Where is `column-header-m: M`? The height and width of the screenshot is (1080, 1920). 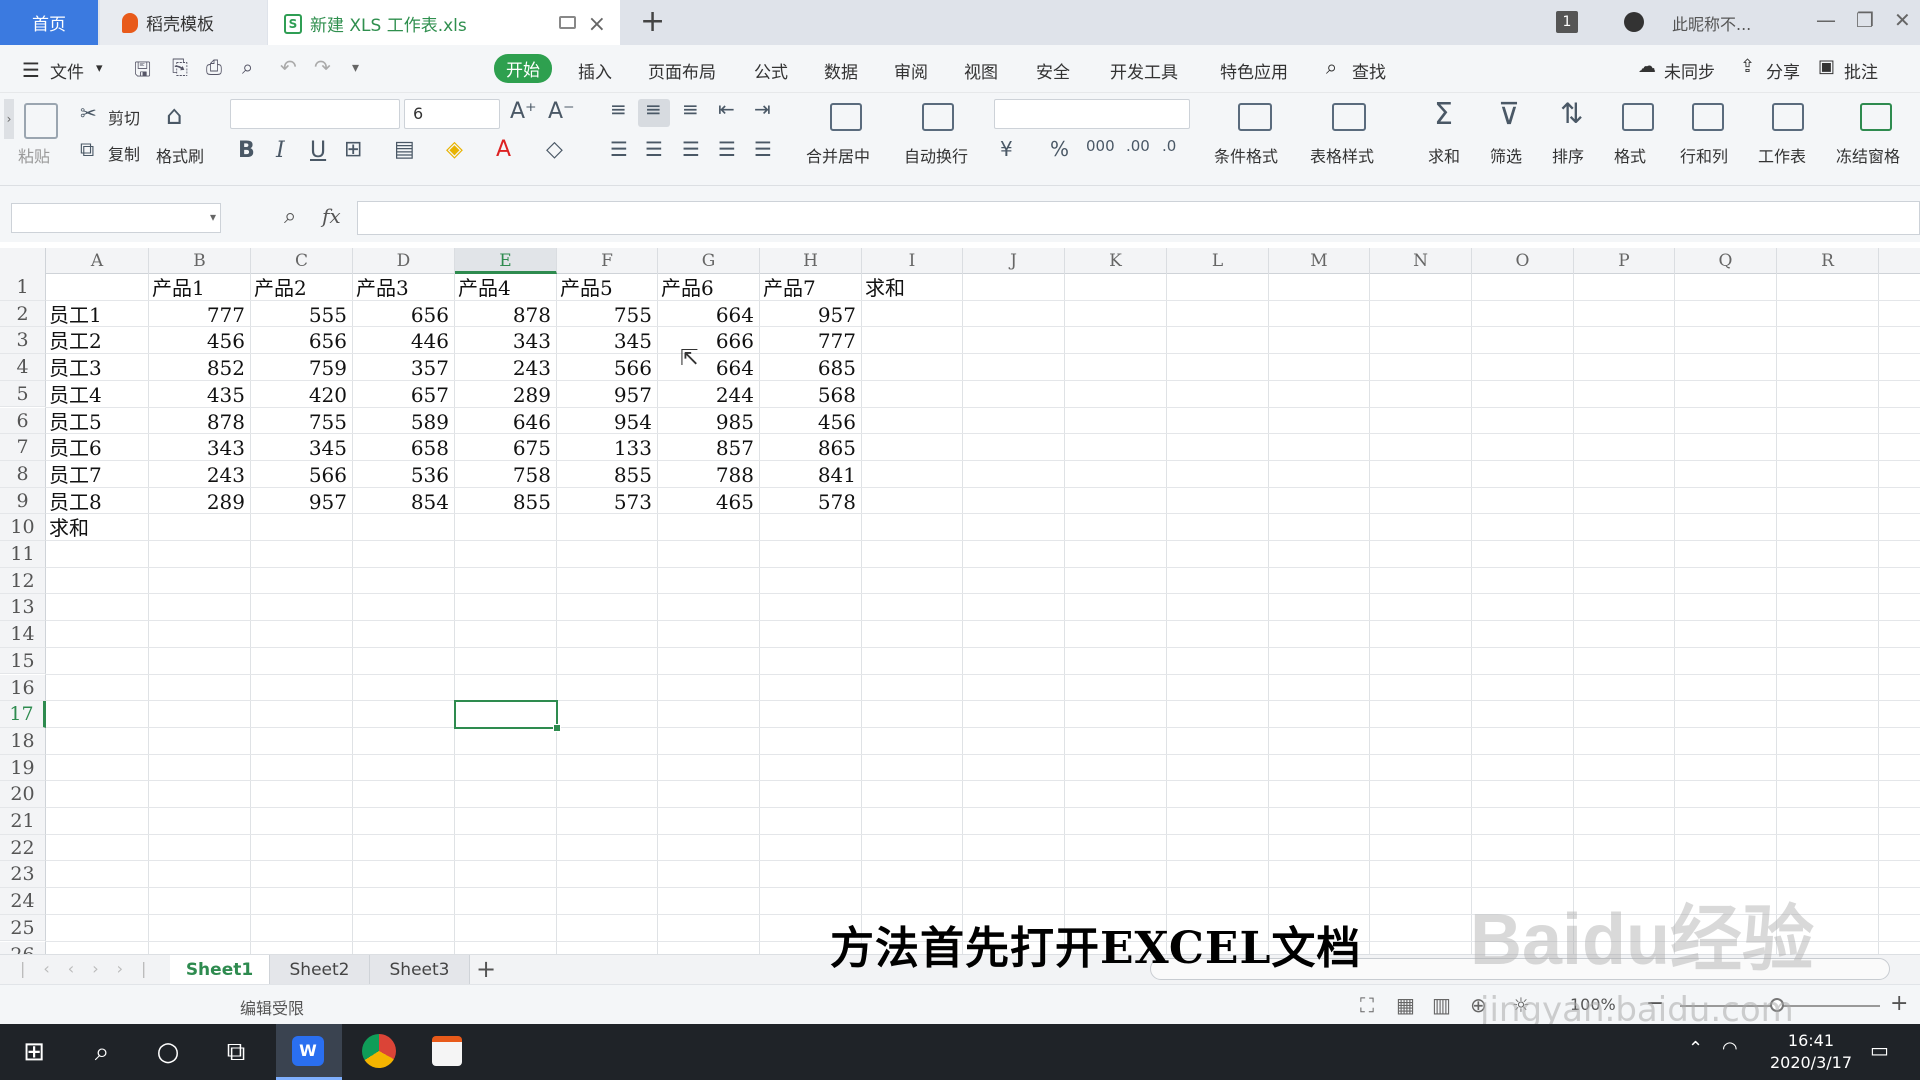
column-header-m: M is located at coordinates (1319, 261).